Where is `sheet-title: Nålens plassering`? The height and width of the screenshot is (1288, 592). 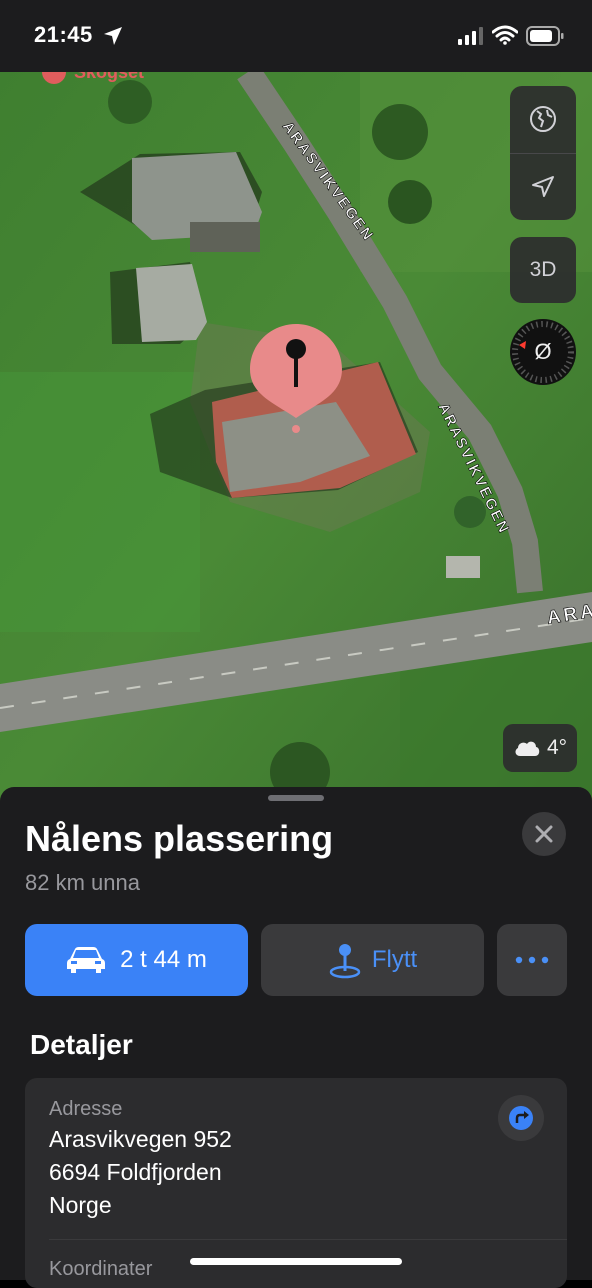 sheet-title: Nålens plassering is located at coordinates (179, 838).